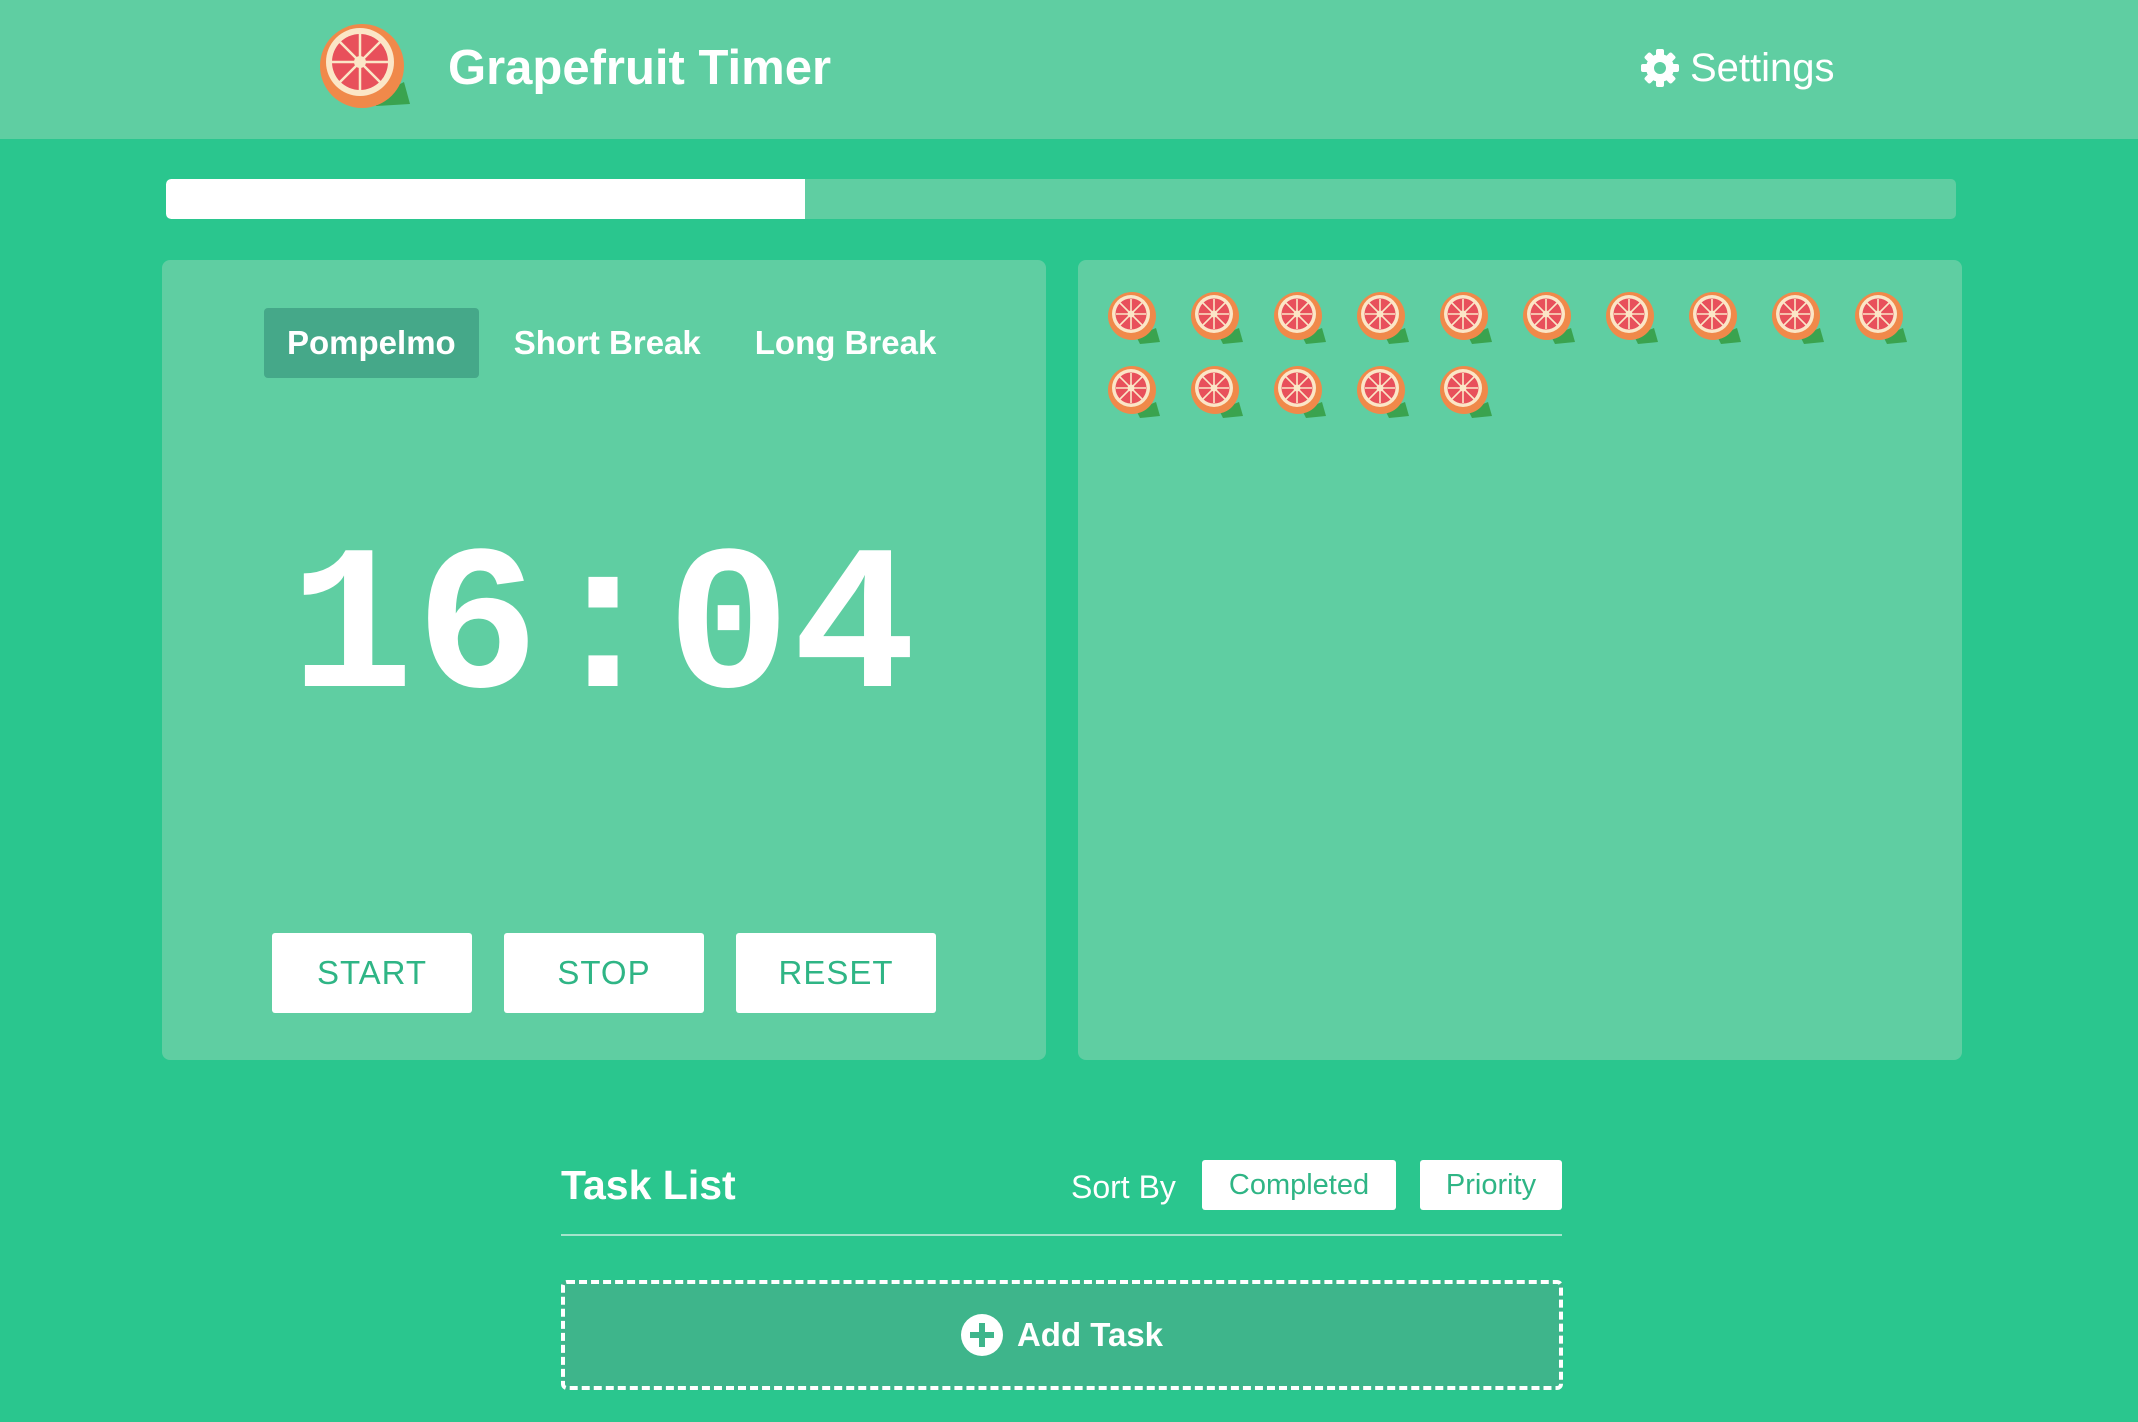  What do you see at coordinates (1061, 1235) in the screenshot?
I see `divider` at bounding box center [1061, 1235].